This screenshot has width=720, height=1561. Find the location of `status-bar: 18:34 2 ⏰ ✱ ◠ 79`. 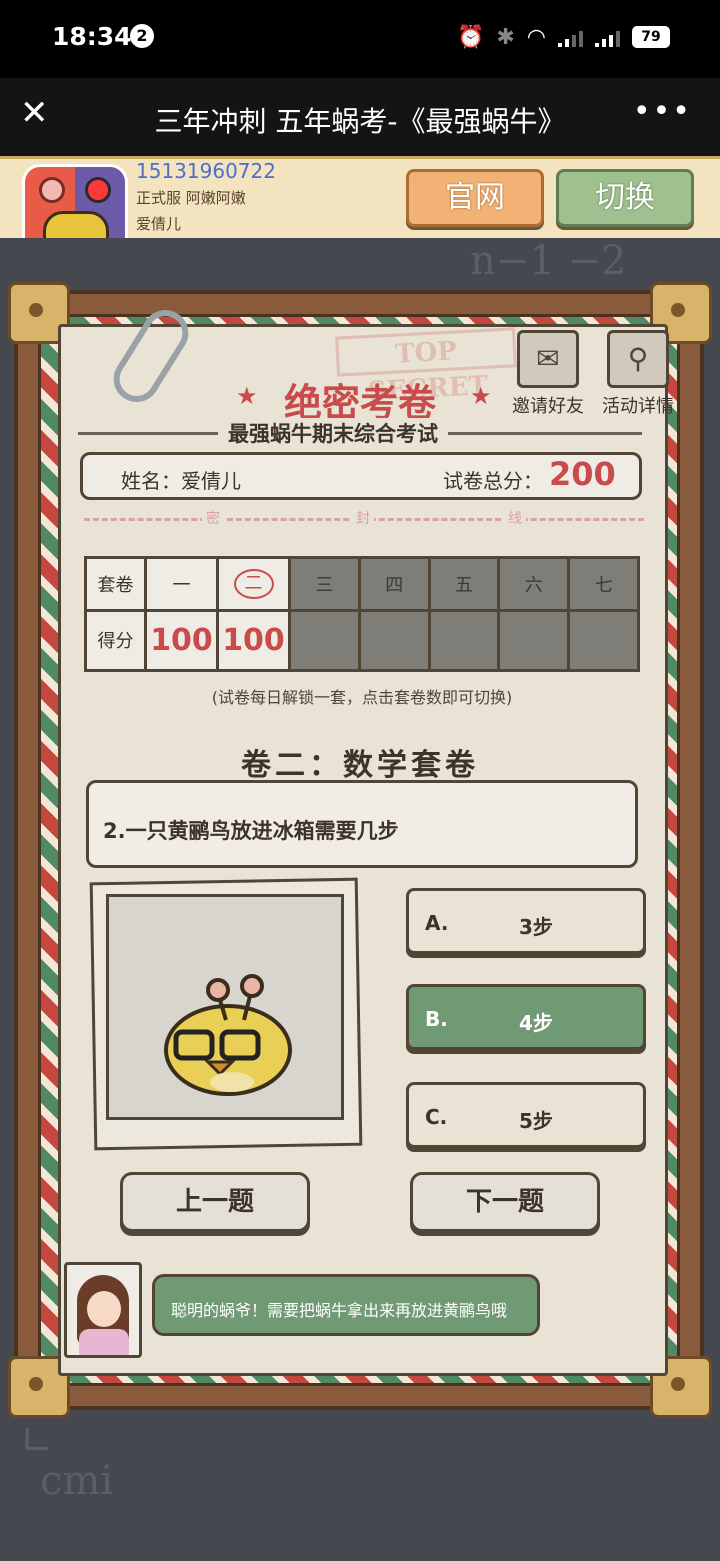

status-bar: 18:34 2 ⏰ ✱ ◠ 79 is located at coordinates (360, 39).